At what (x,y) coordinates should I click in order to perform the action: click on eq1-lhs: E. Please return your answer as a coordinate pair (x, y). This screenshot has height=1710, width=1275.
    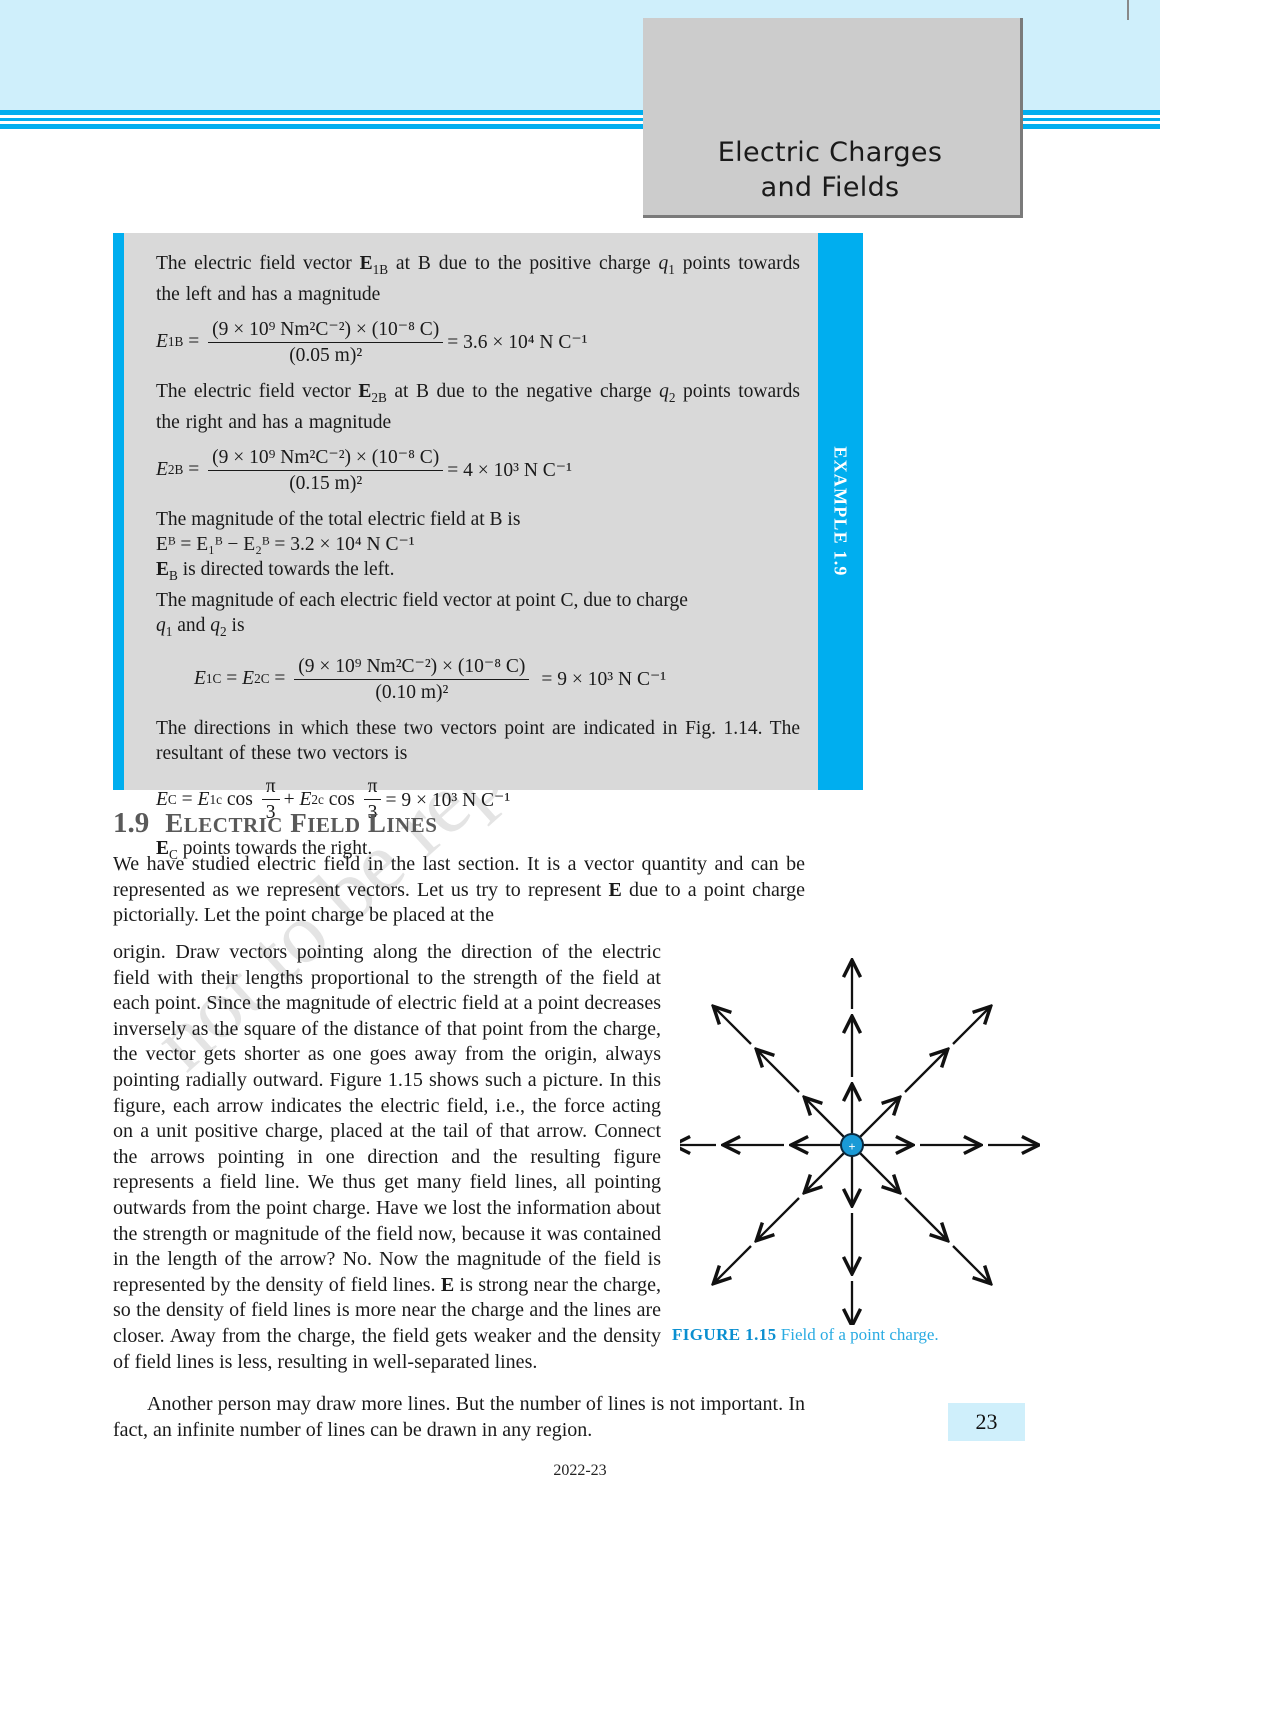
    Looking at the image, I should click on (162, 341).